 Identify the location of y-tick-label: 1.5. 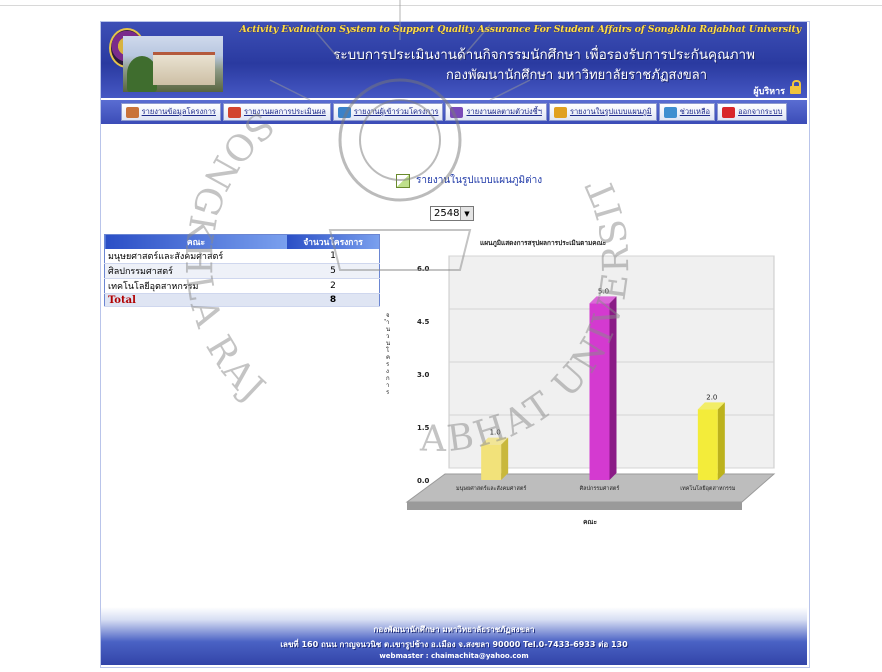
(423, 428).